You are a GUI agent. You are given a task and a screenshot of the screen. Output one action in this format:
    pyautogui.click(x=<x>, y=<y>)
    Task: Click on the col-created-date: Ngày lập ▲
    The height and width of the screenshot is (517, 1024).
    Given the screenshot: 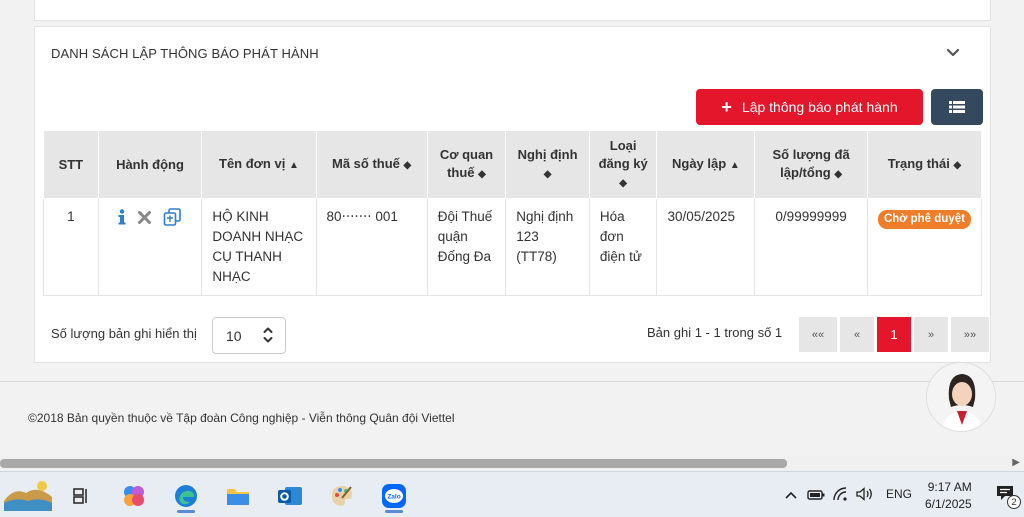 What is the action you would take?
    pyautogui.click(x=706, y=164)
    